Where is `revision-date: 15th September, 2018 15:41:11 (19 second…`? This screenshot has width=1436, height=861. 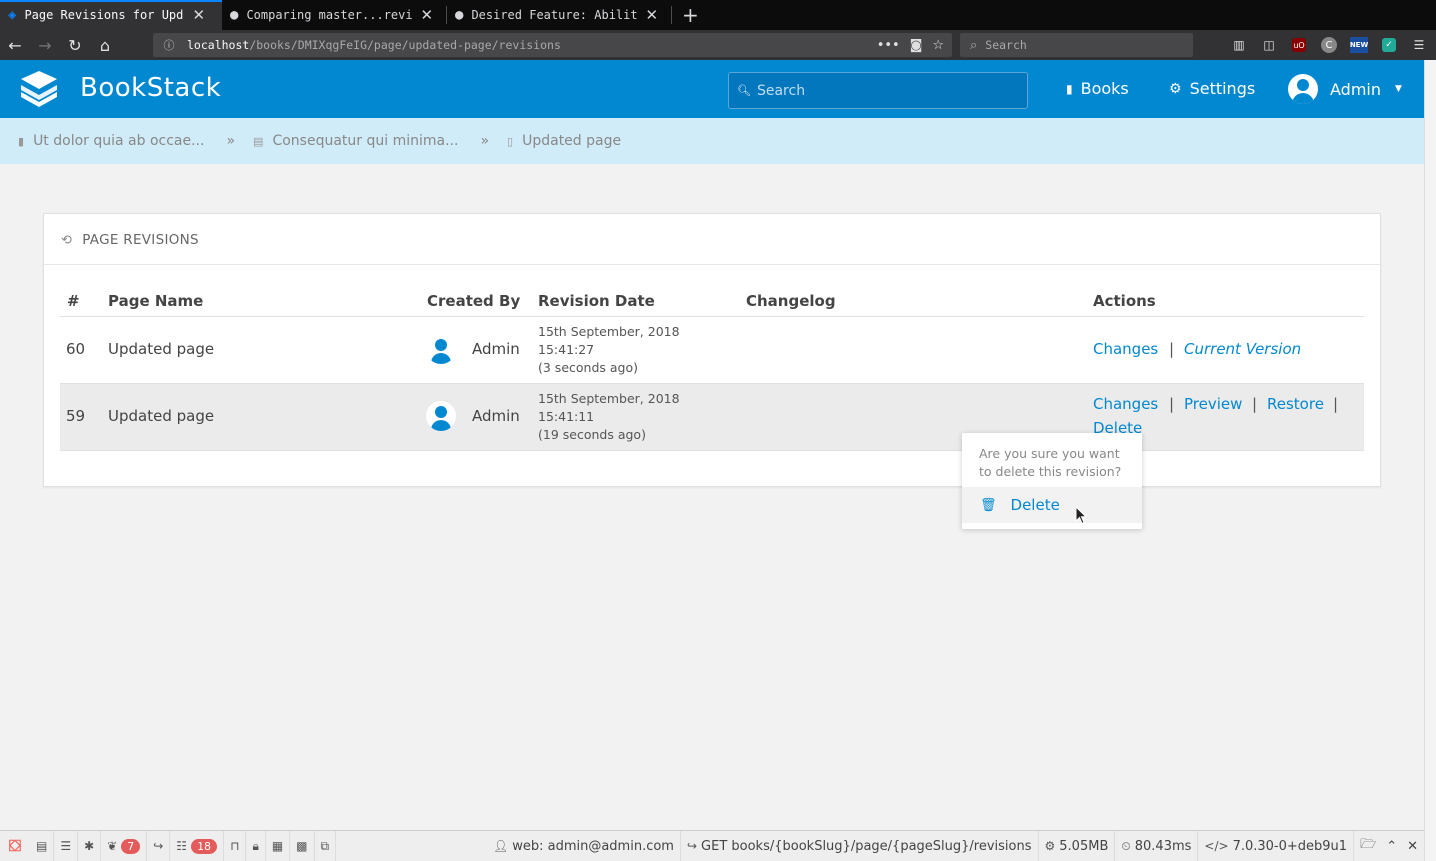 revision-date: 15th September, 2018 15:41:11 (19 second… is located at coordinates (609, 417).